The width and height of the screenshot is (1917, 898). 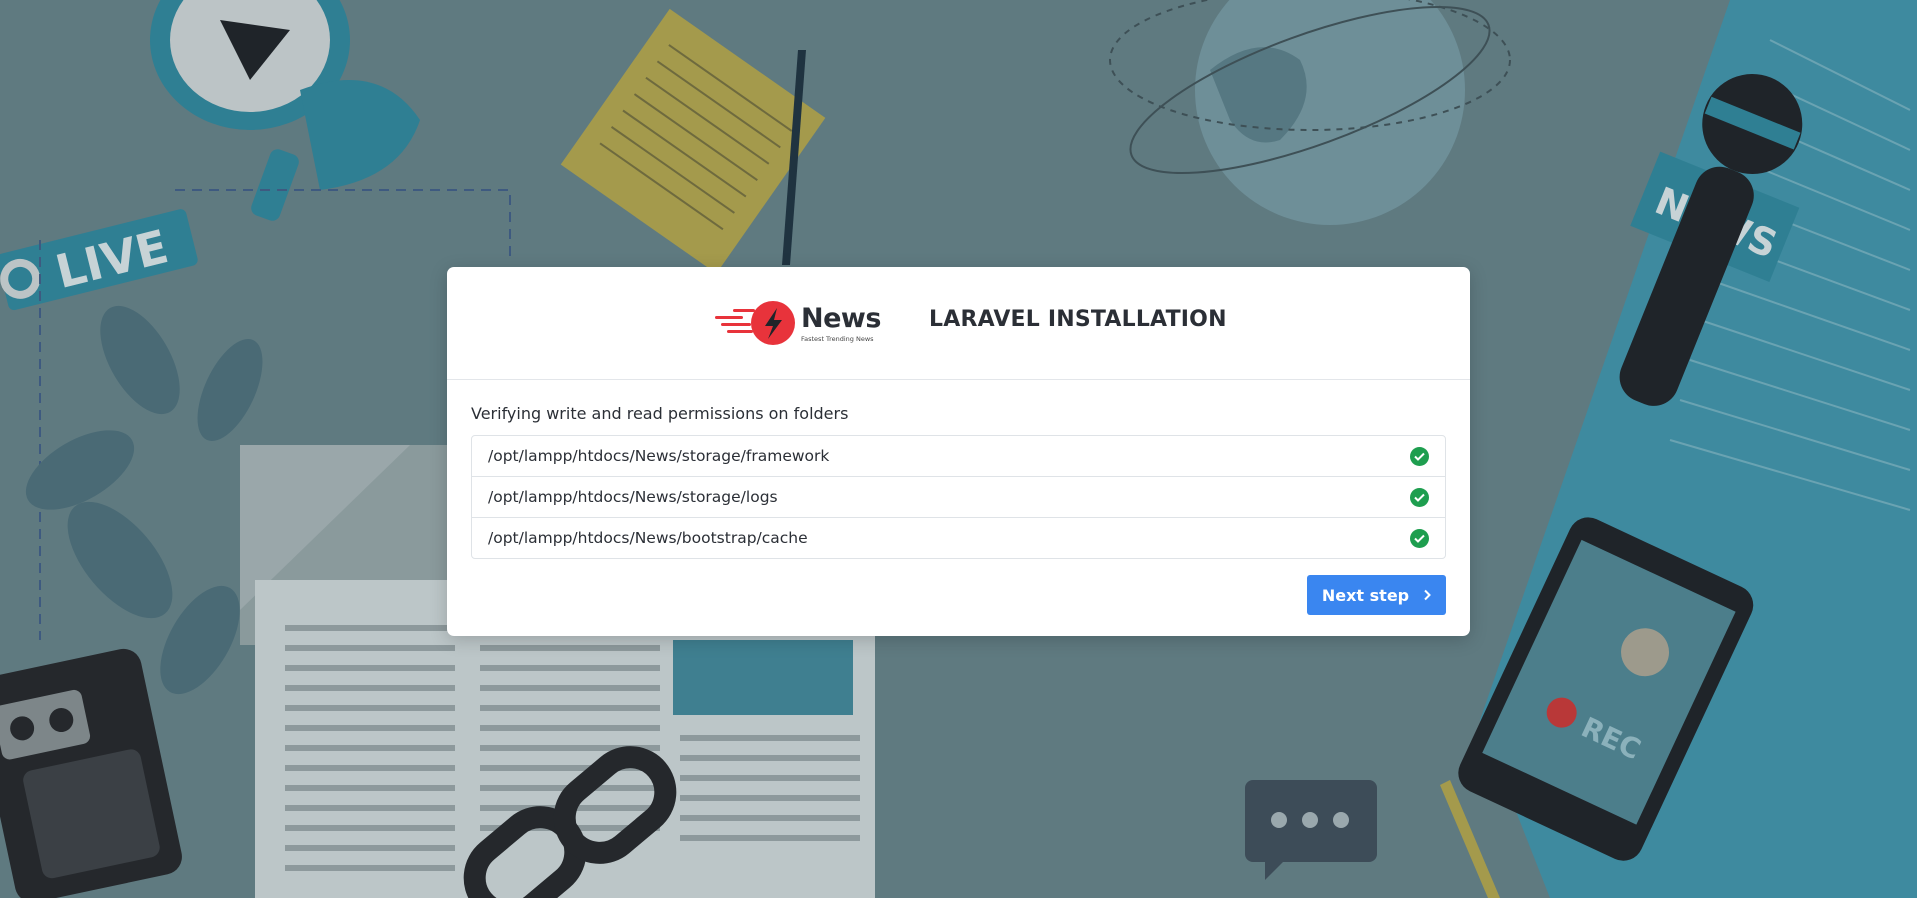 I want to click on lightning-bolt-icon, so click(x=755, y=323).